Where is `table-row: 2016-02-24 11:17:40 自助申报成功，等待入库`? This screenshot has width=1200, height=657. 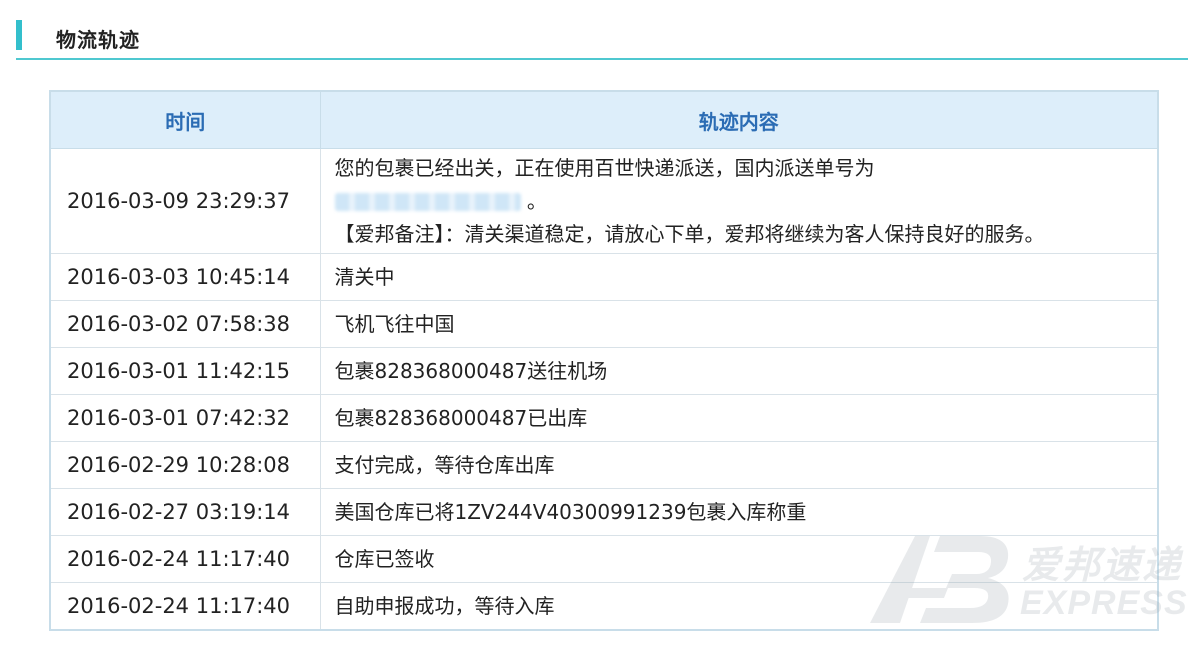
table-row: 2016-02-24 11:17:40 自助申报成功，等待入库 is located at coordinates (604, 606).